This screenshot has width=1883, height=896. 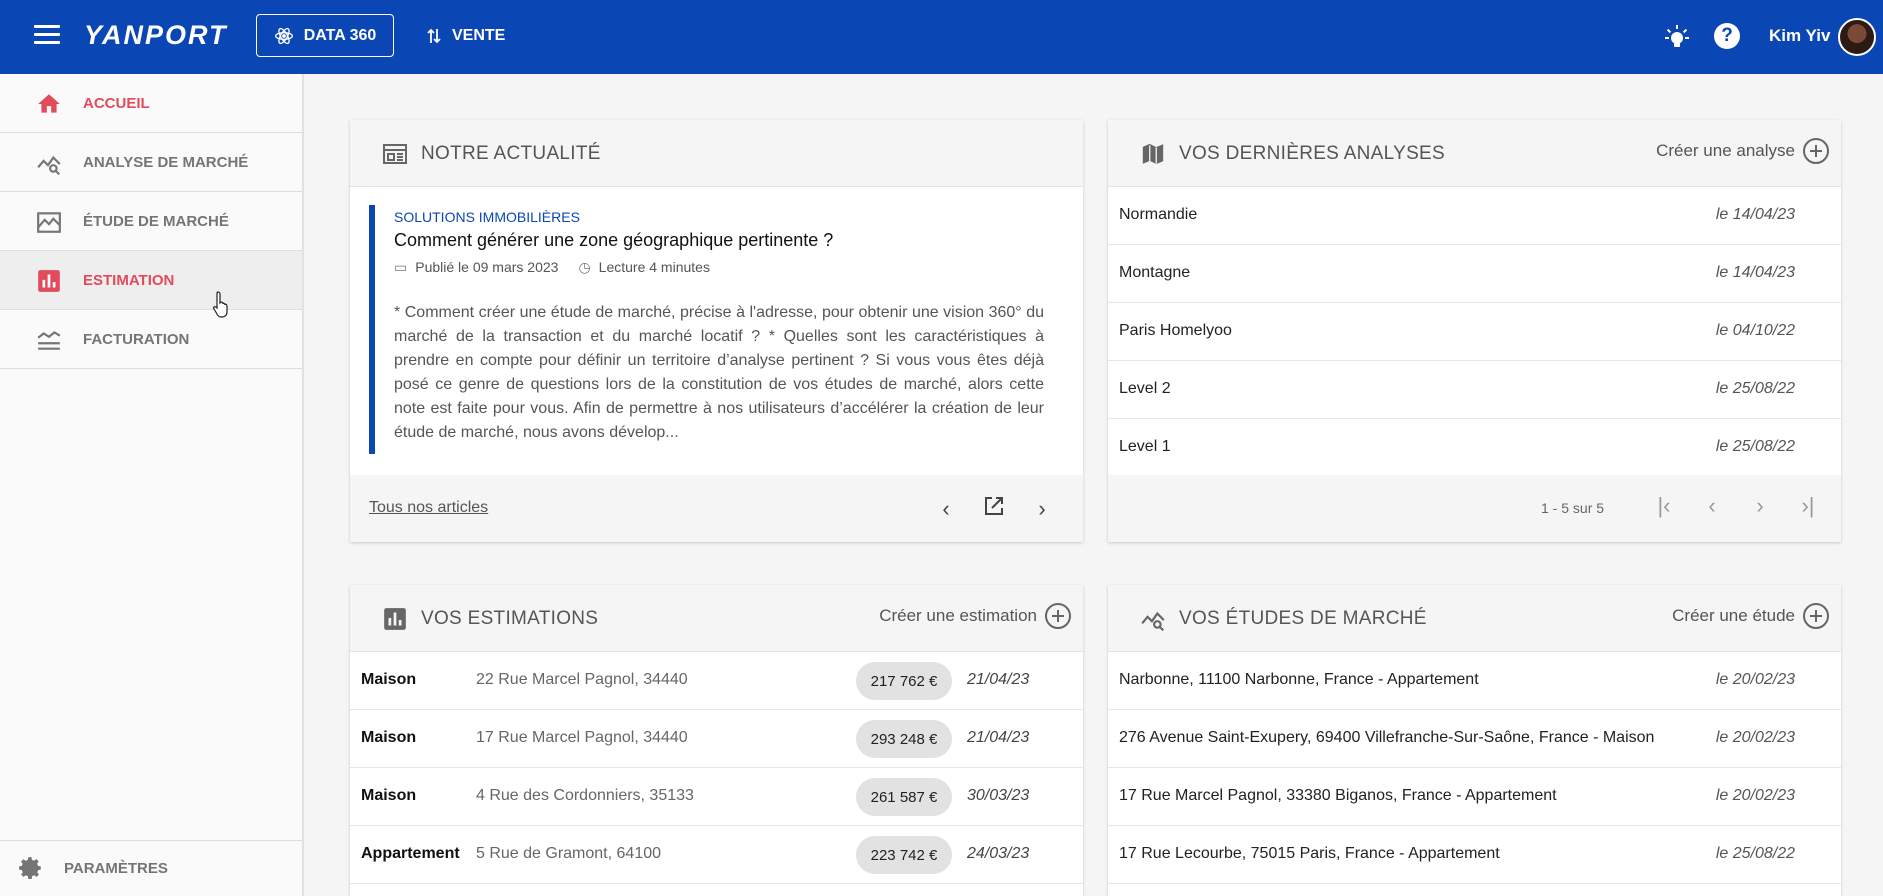 I want to click on calendar-icon: ▭, so click(x=401, y=267).